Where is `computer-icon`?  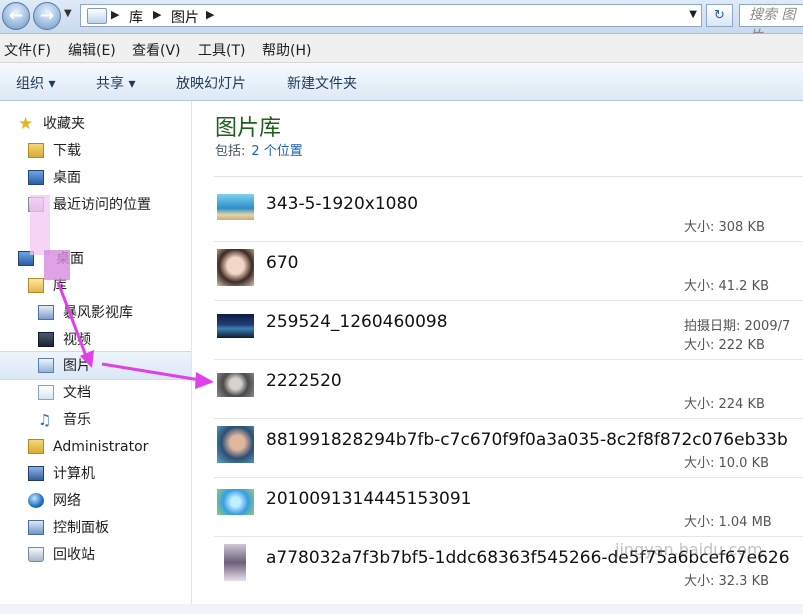 computer-icon is located at coordinates (36, 473).